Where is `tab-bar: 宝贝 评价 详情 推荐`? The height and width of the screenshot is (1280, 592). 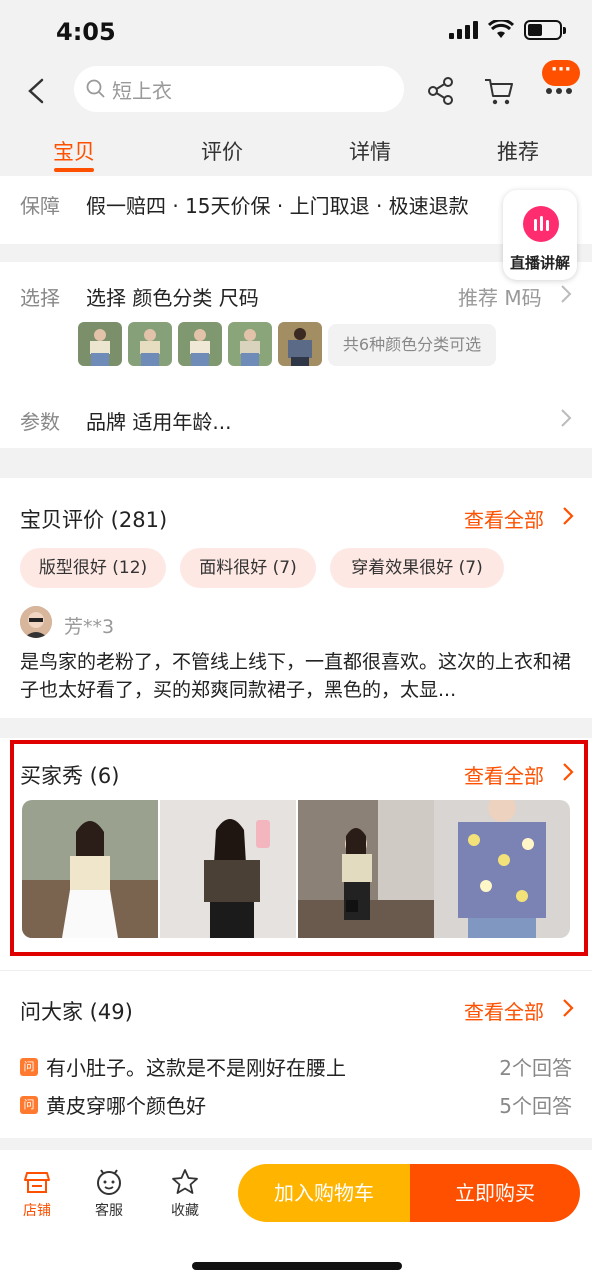 tab-bar: 宝贝 评价 详情 推荐 is located at coordinates (296, 150).